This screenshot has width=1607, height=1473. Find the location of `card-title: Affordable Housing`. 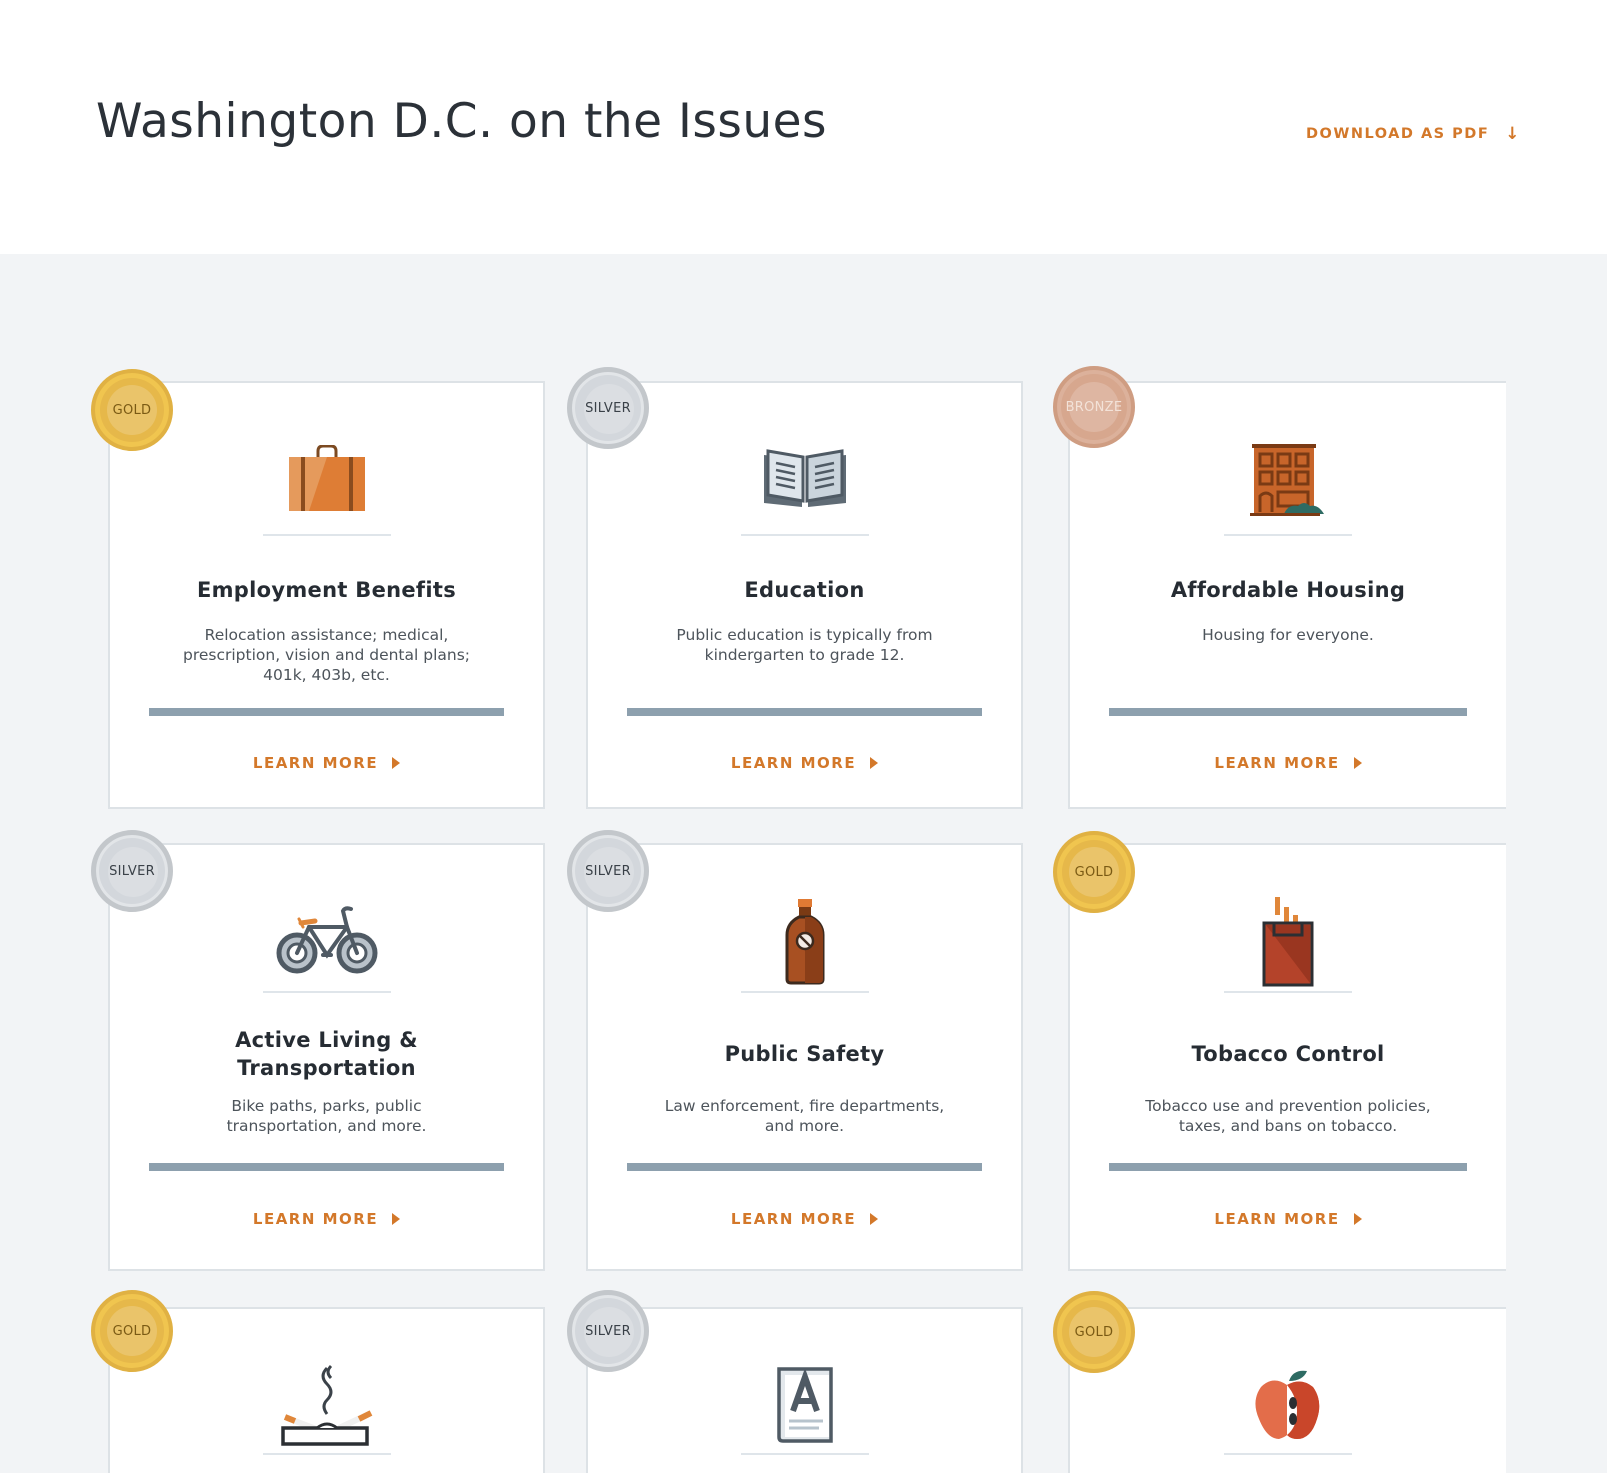

card-title: Affordable Housing is located at coordinates (1288, 590).